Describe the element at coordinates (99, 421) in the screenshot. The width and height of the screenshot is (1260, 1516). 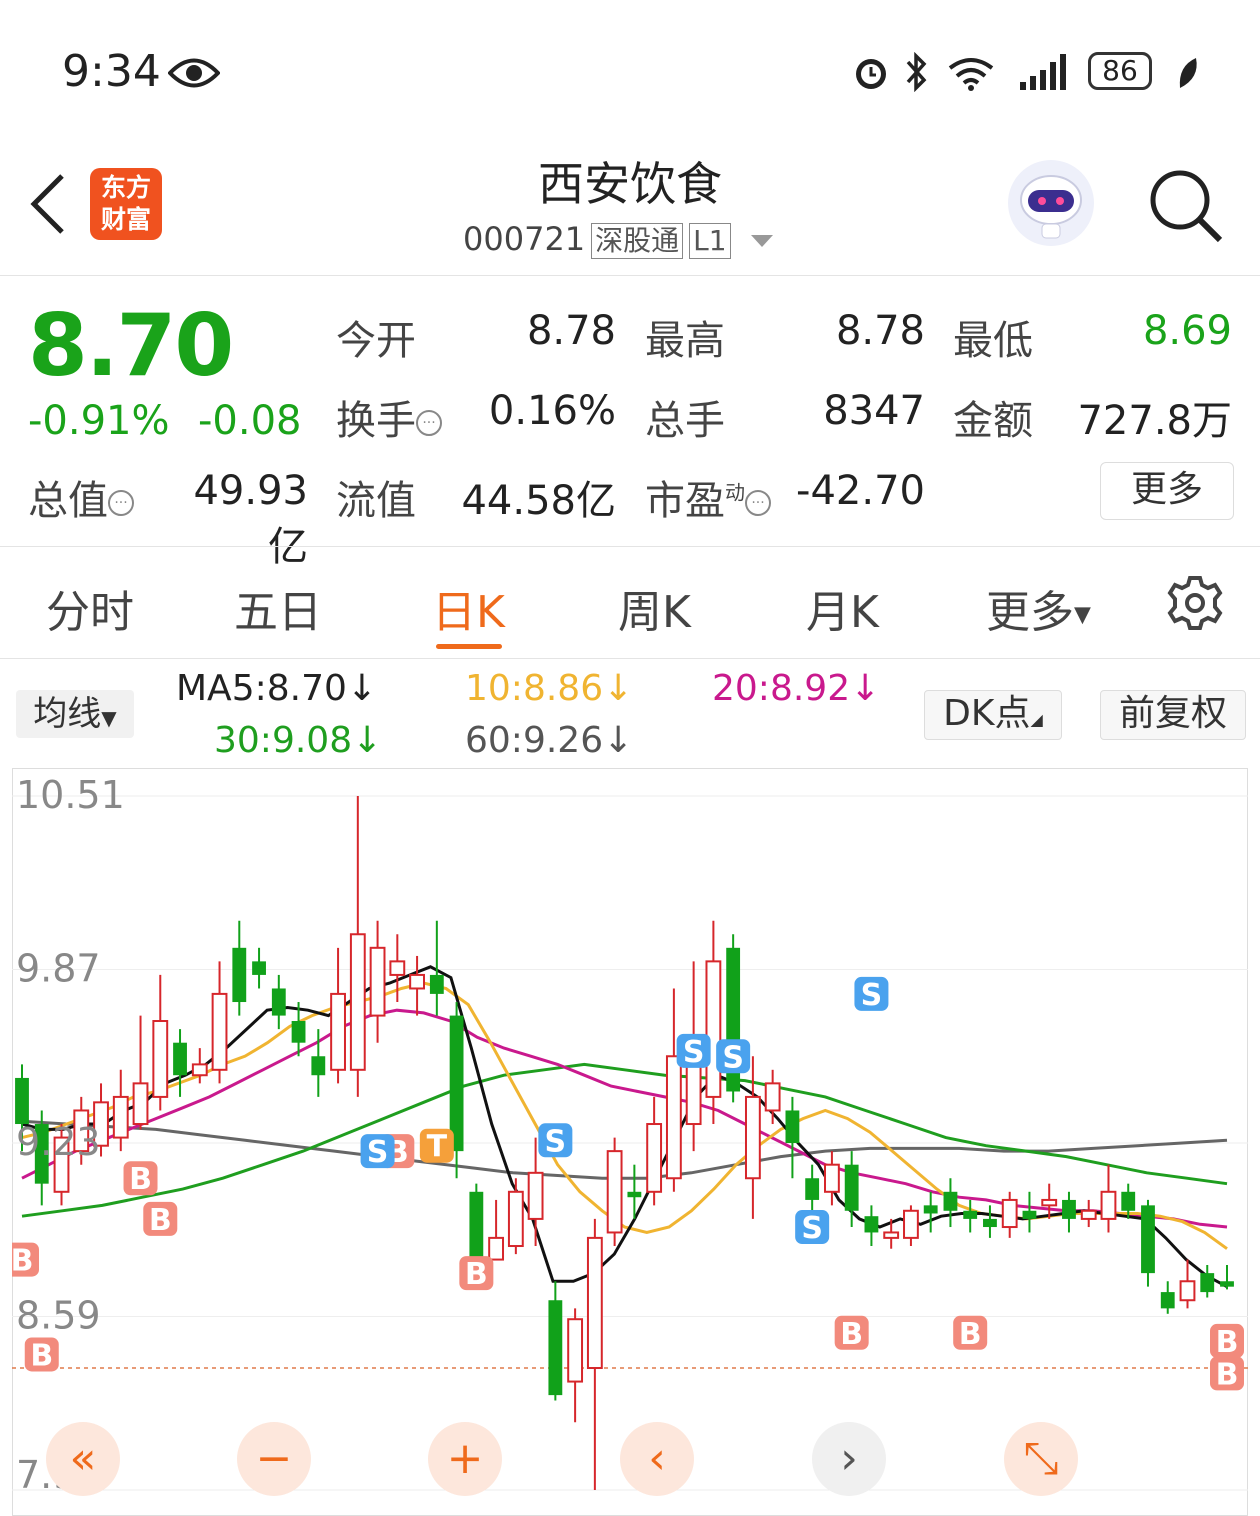
I see `change-pct: -0.91%` at that location.